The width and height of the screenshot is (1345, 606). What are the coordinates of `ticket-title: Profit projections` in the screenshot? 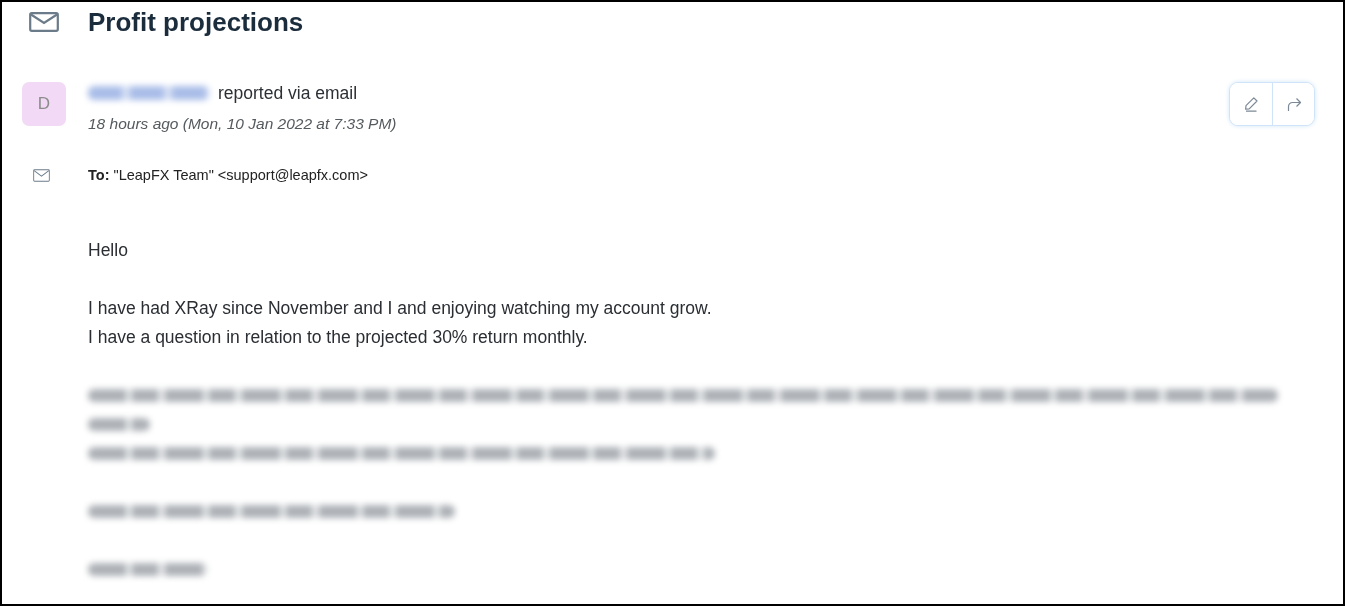 It's located at (196, 22).